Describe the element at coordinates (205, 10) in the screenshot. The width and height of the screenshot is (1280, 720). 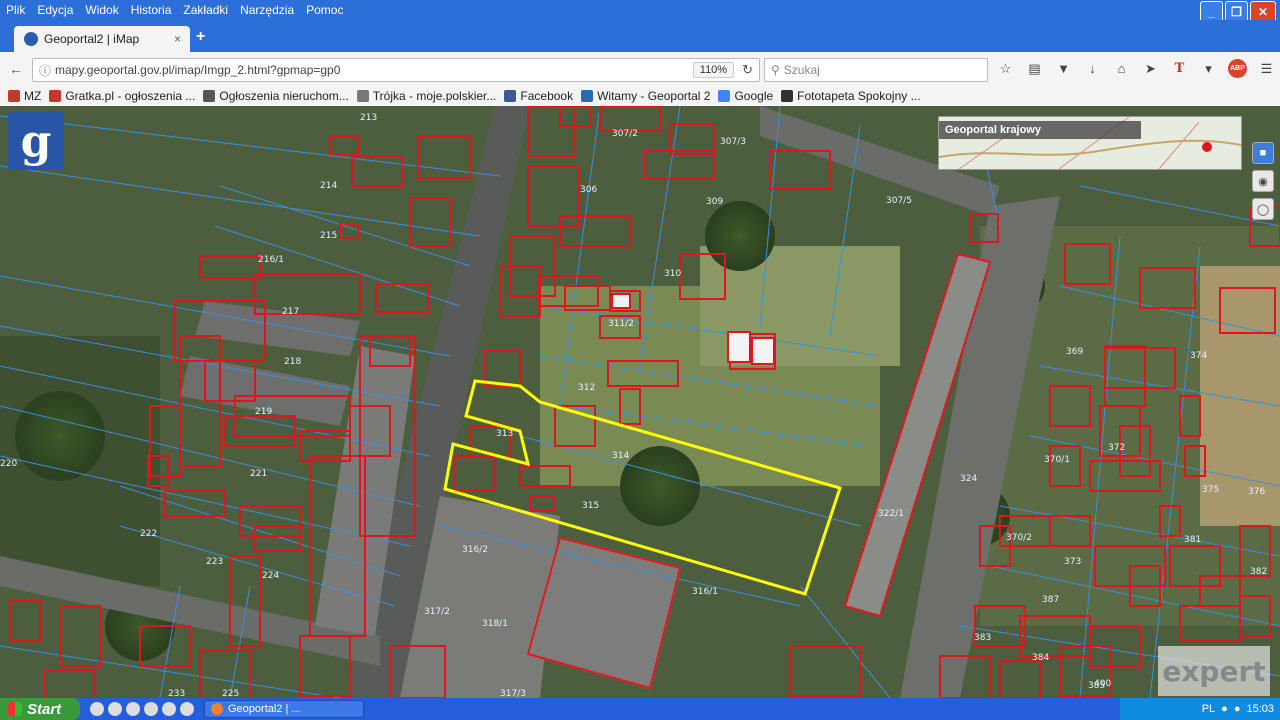
I see `menu-item-bookmarks: Zakładki` at that location.